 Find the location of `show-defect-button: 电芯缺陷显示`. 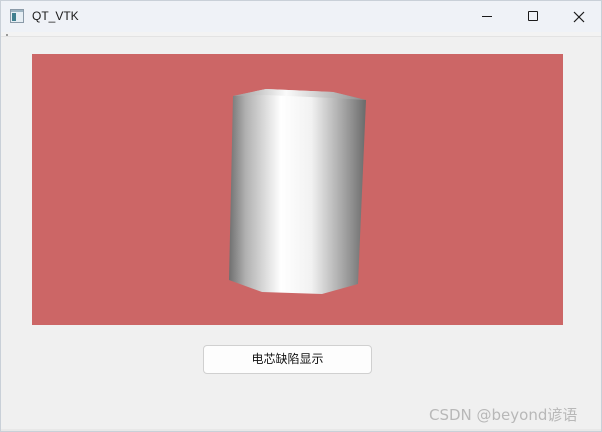

show-defect-button: 电芯缺陷显示 is located at coordinates (287, 359).